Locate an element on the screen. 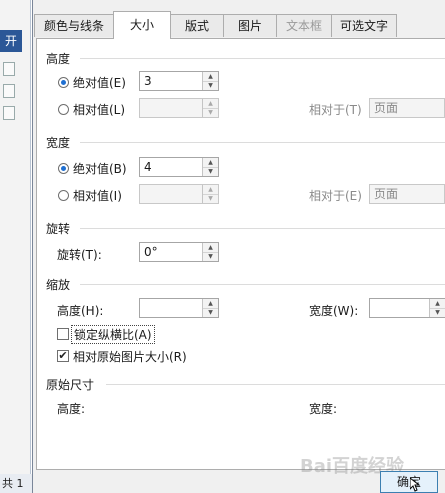 The height and width of the screenshot is (493, 445). width-relative-spinner: ▲ ▼ is located at coordinates (179, 194).